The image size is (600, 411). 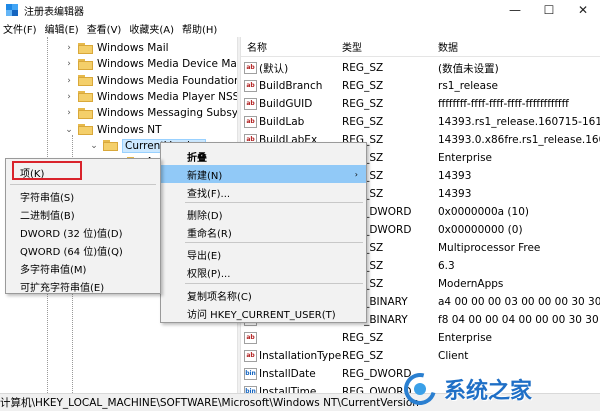 I want to click on copy-key-name-menu-item: 复制项名称(C), so click(x=263, y=295).